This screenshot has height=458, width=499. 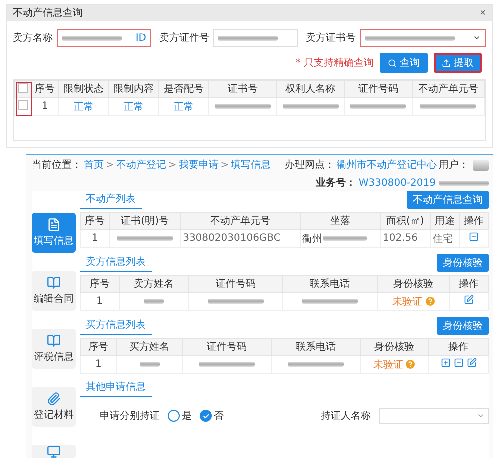 What do you see at coordinates (331, 38) in the screenshot?
I see `field-label: 卖方证书号` at bounding box center [331, 38].